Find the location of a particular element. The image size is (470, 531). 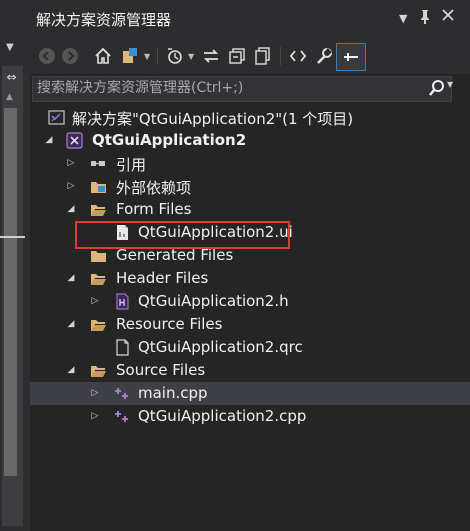

filter-dropdown-icon: ▼ is located at coordinates (191, 56).